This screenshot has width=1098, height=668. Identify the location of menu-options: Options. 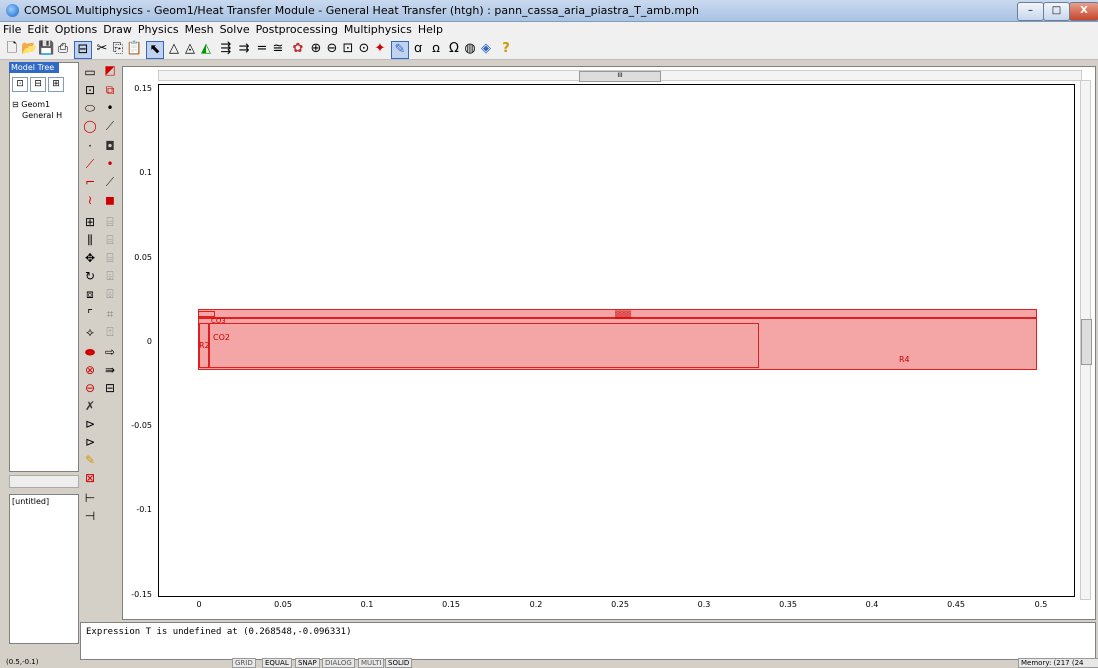
(76, 30).